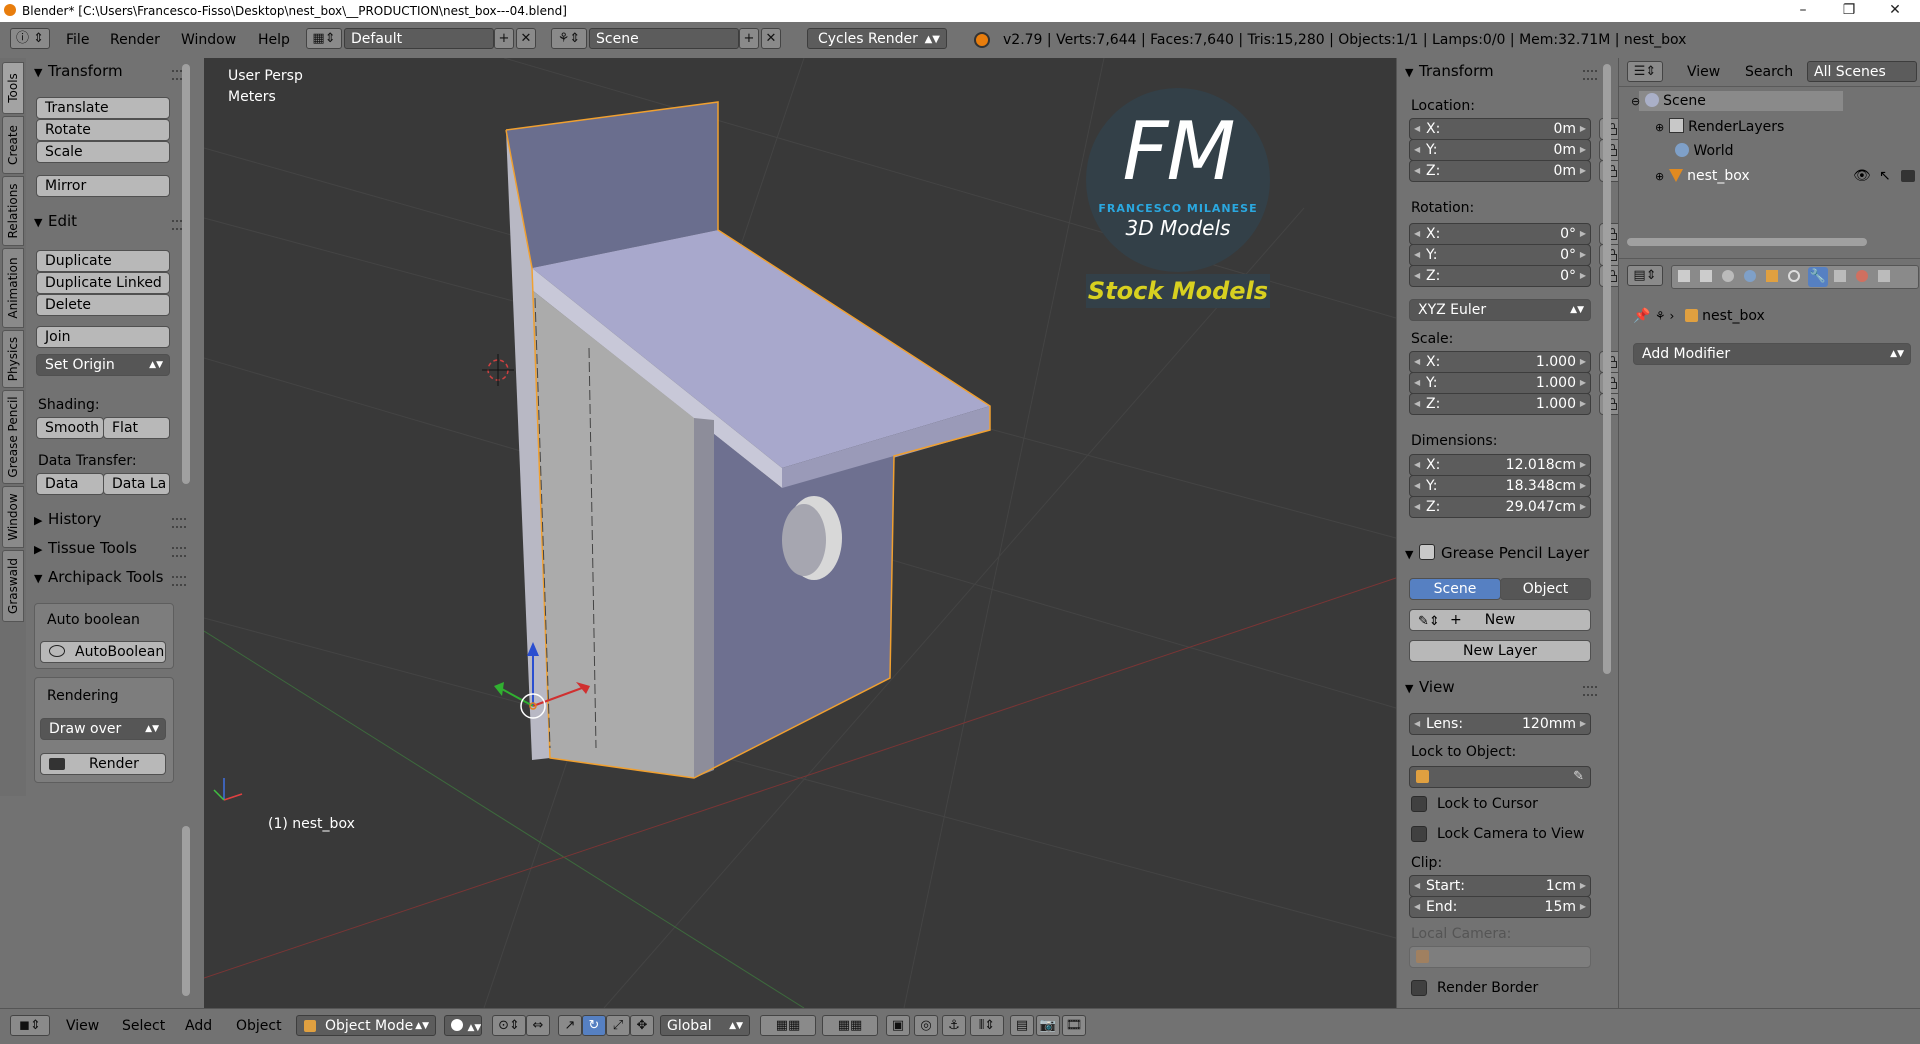 This screenshot has height=1044, width=1920. Describe the element at coordinates (198, 1026) in the screenshot. I see `menu-add: Add` at that location.